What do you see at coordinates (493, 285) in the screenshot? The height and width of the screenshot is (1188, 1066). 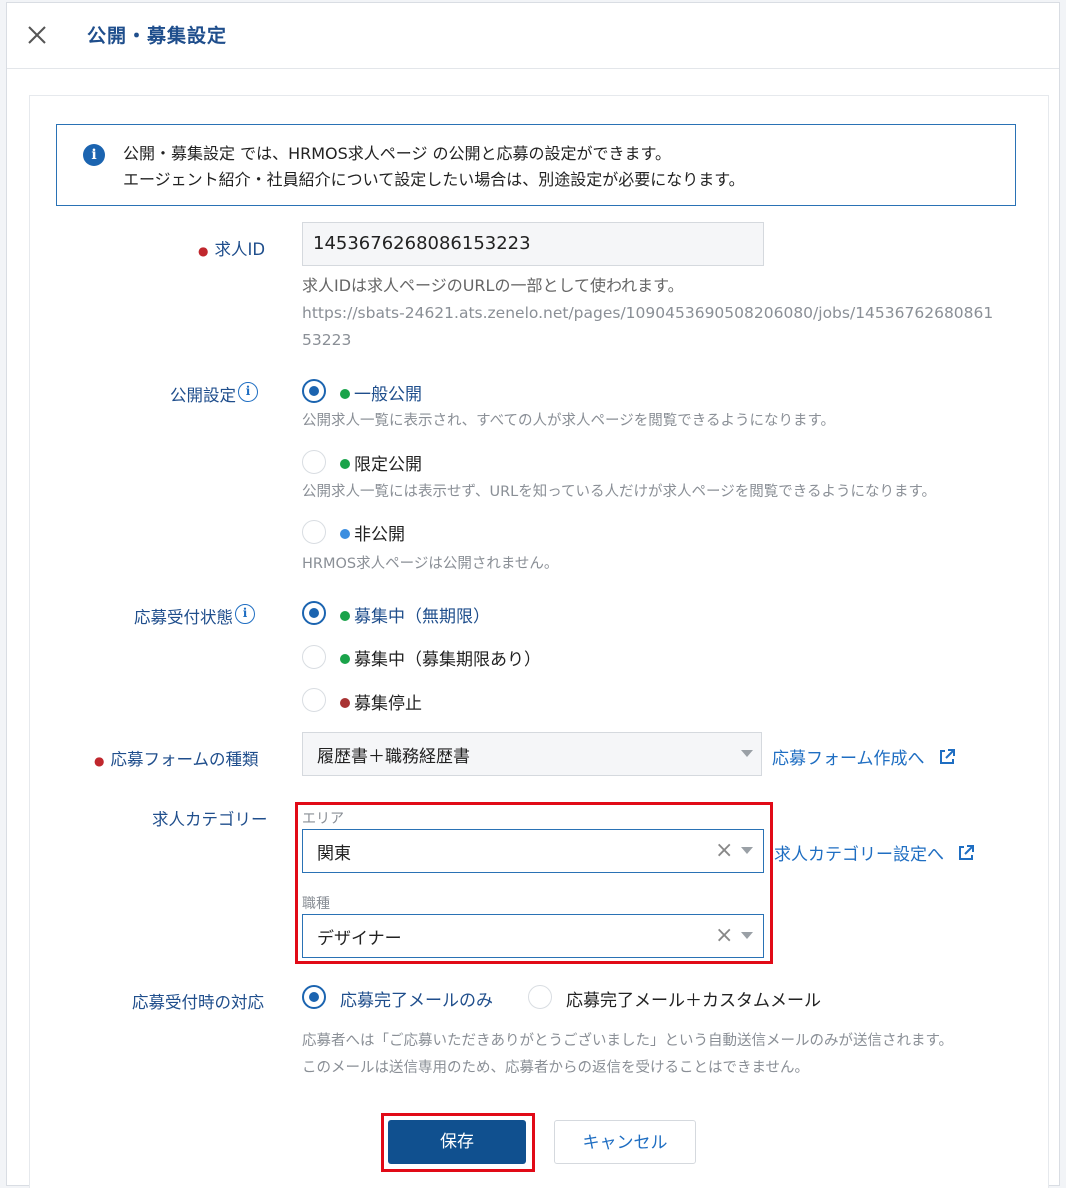 I see `job-id-hint: 求人IDは求人ページのURLの一部として使われます。` at bounding box center [493, 285].